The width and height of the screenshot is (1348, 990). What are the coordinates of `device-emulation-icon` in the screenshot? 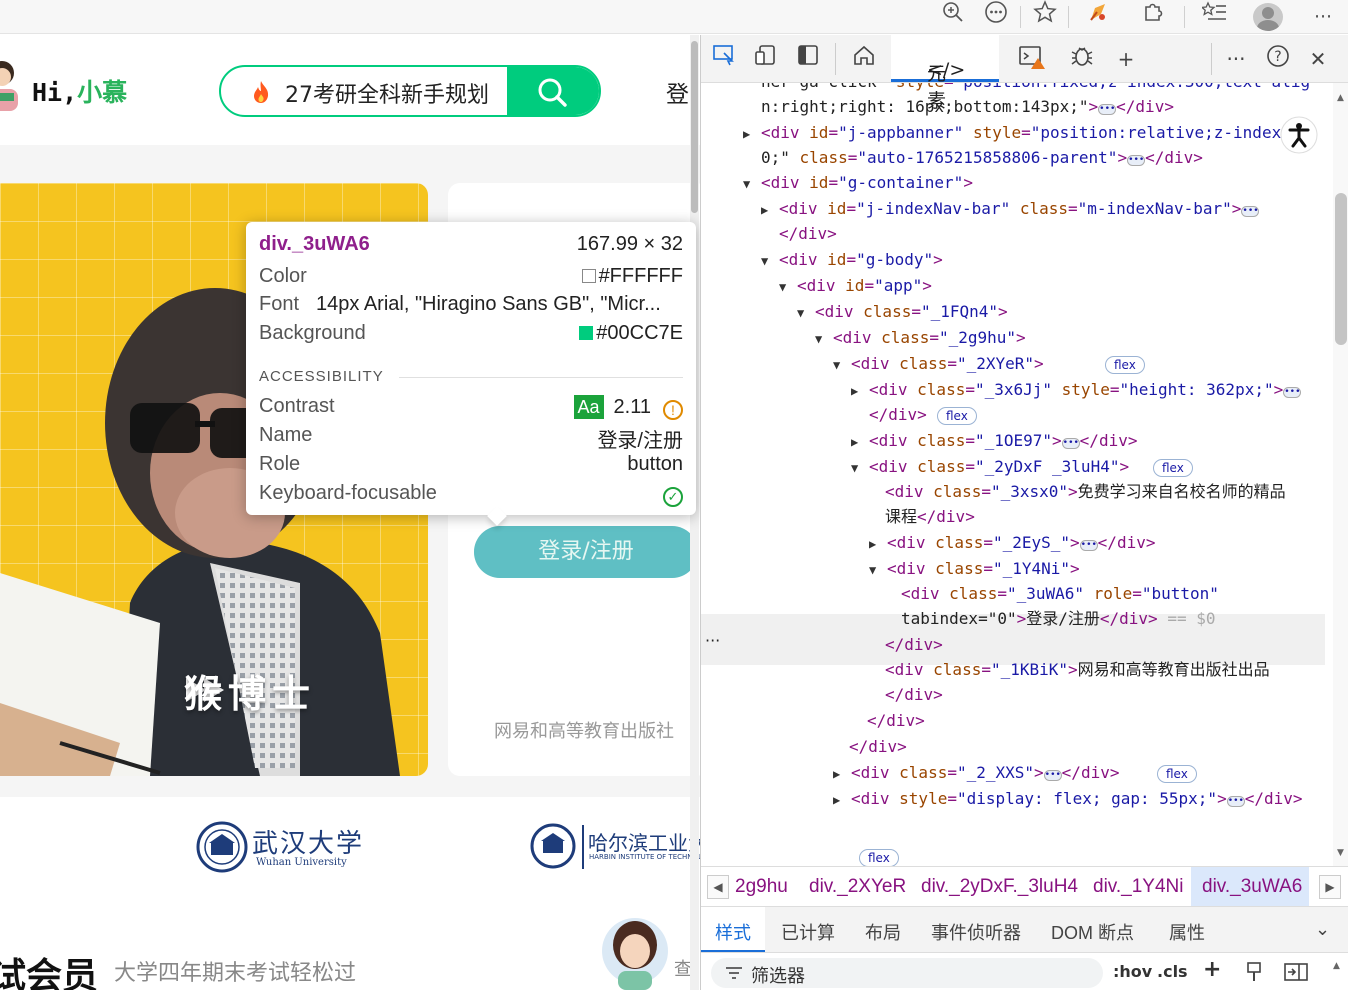 It's located at (766, 59).